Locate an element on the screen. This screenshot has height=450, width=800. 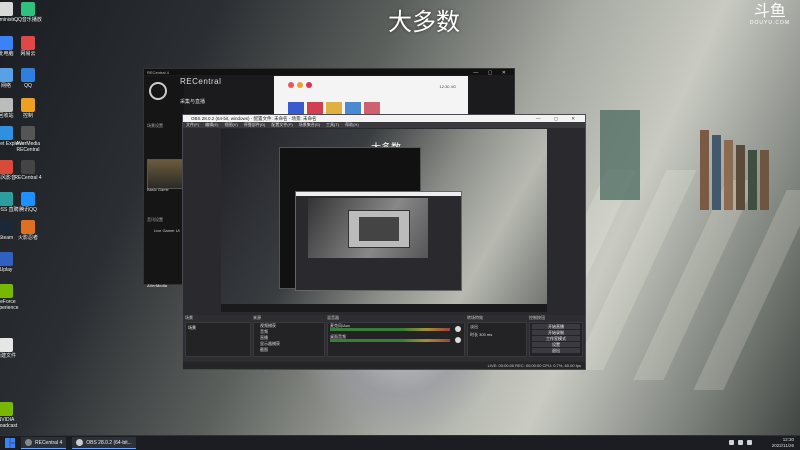
desktop-icon-label: QQ is located at coordinates (28, 86).